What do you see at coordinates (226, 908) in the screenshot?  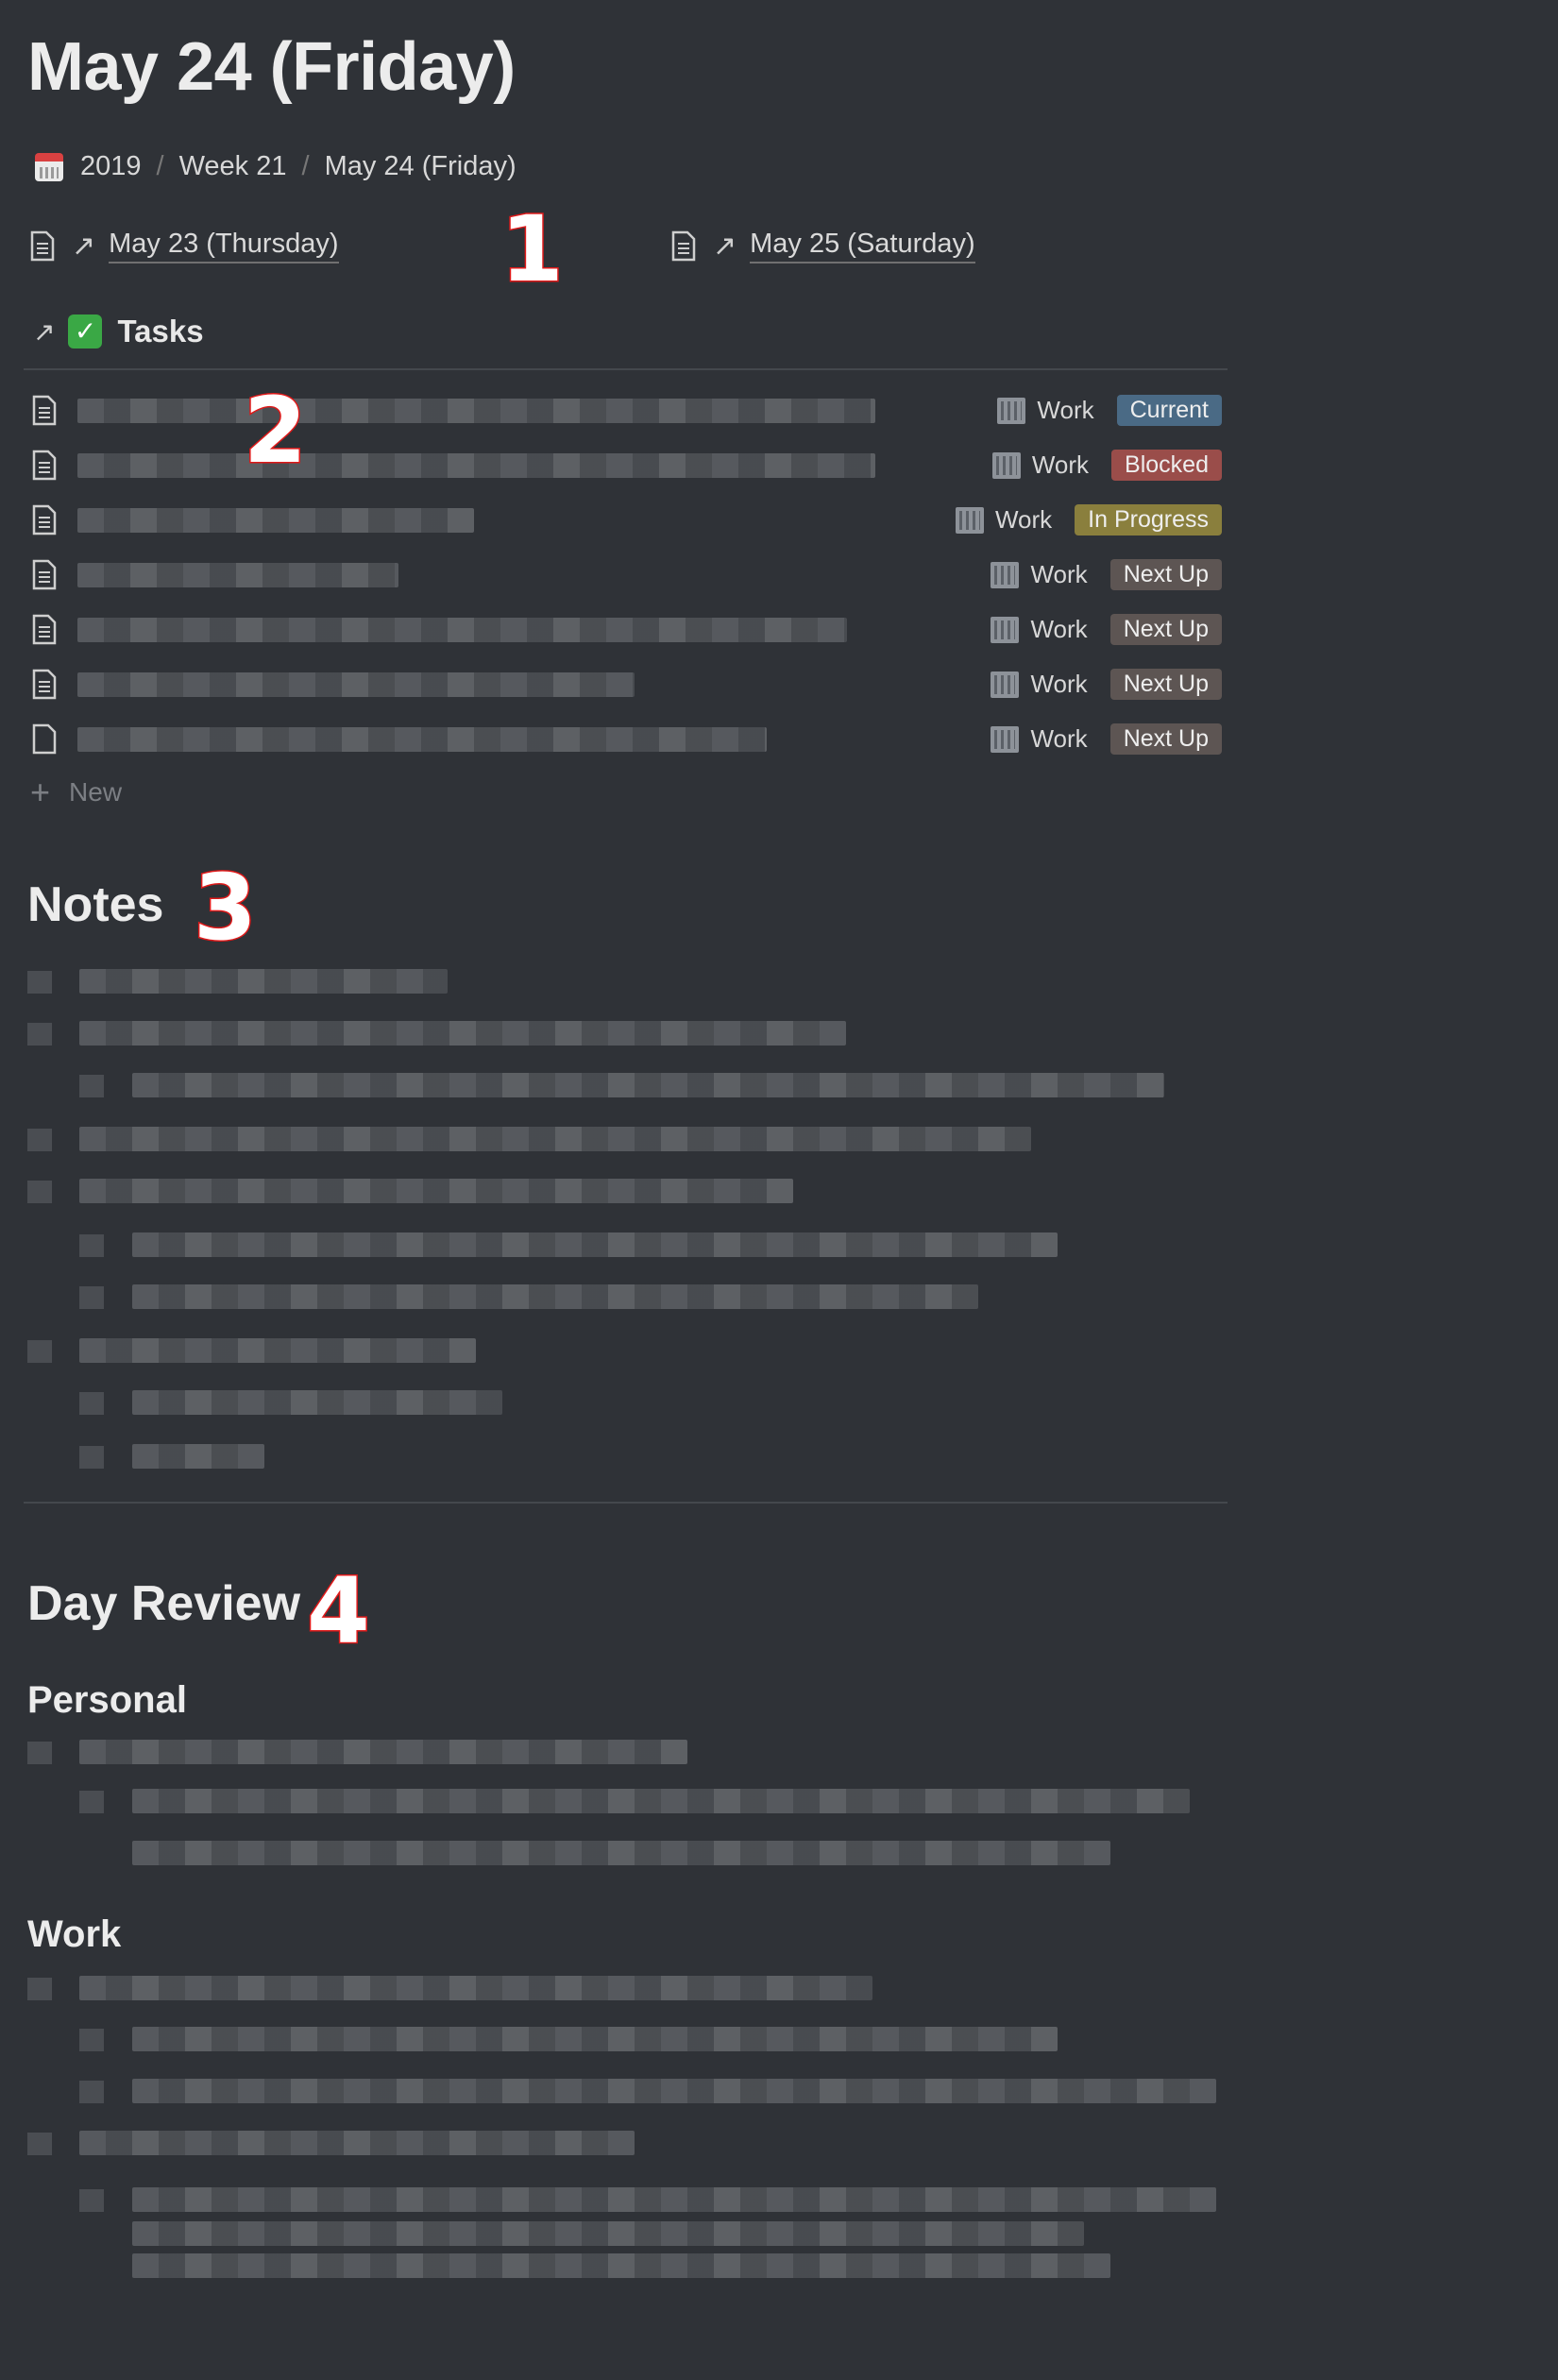 I see `annotation-3: 3` at bounding box center [226, 908].